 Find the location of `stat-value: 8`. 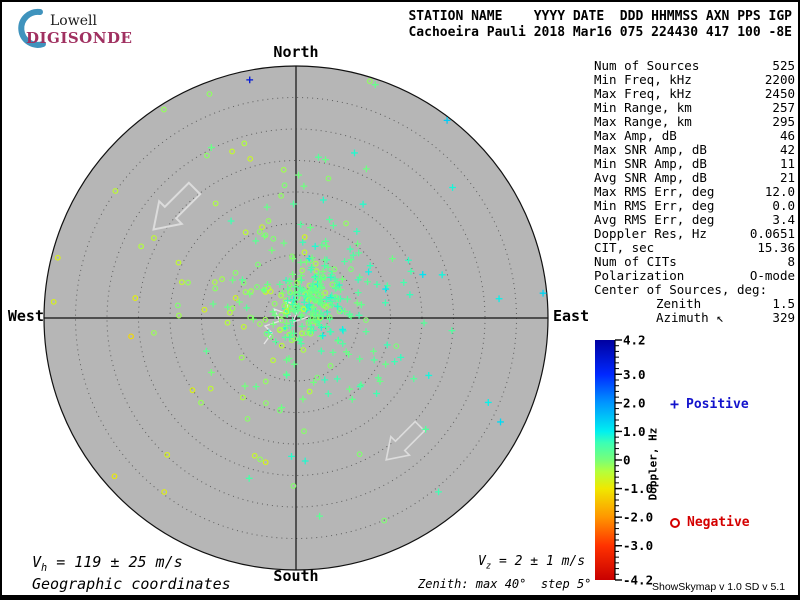

stat-value: 8 is located at coordinates (791, 261).